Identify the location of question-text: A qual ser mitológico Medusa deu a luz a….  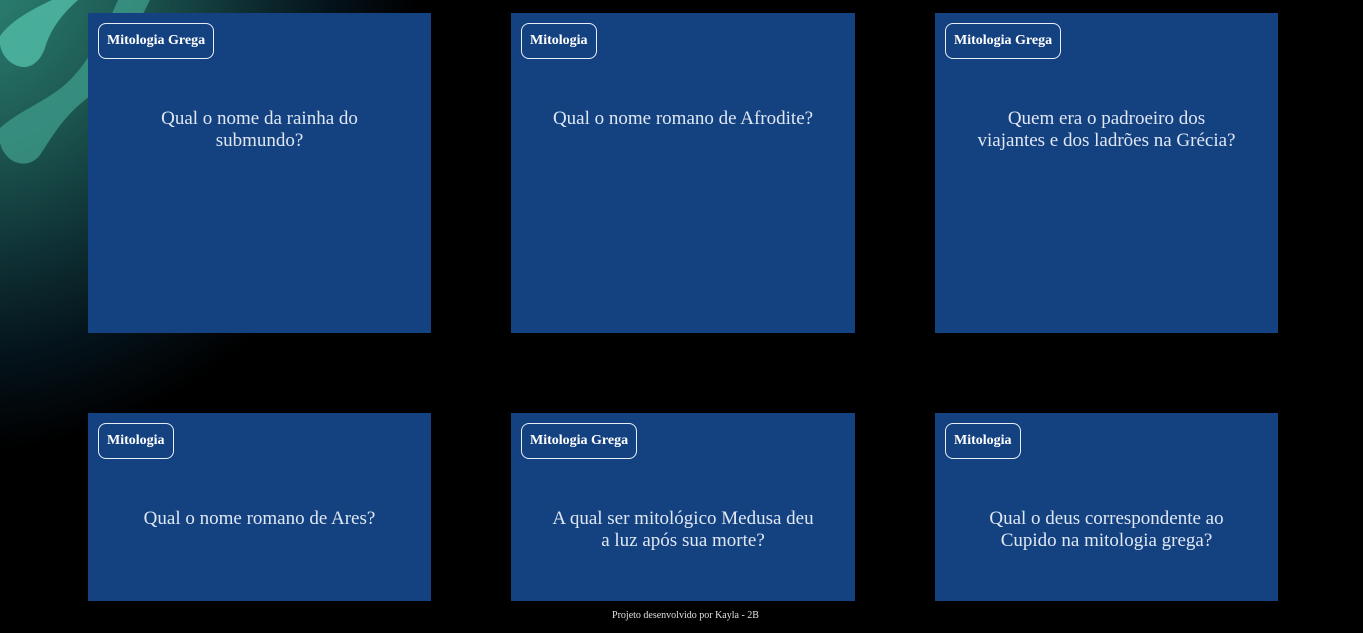
(683, 529).